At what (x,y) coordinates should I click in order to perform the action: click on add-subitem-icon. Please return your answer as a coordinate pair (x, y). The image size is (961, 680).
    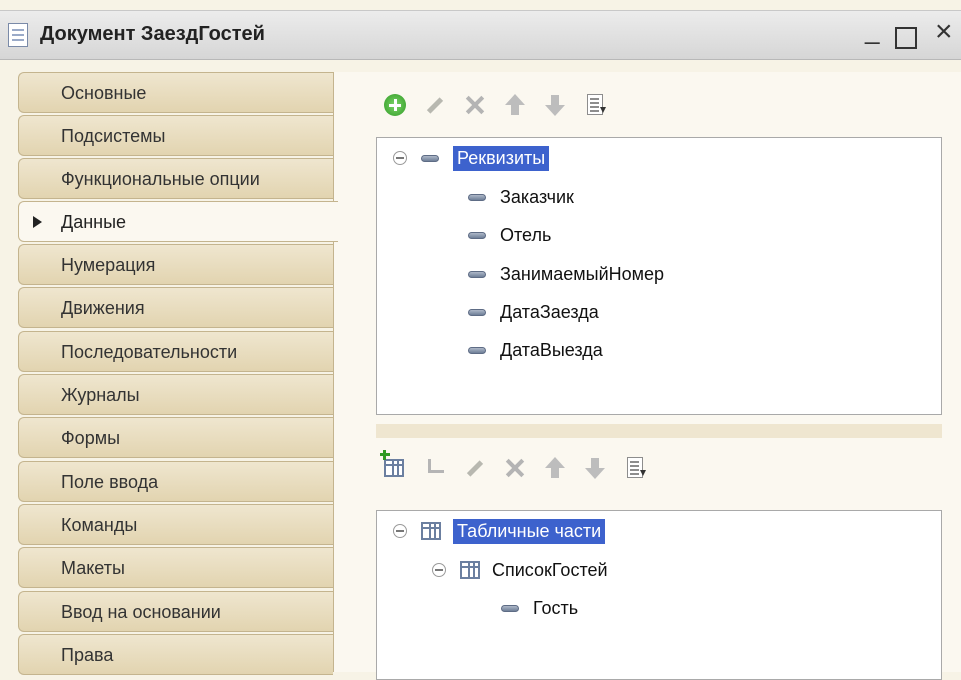
    Looking at the image, I should click on (435, 468).